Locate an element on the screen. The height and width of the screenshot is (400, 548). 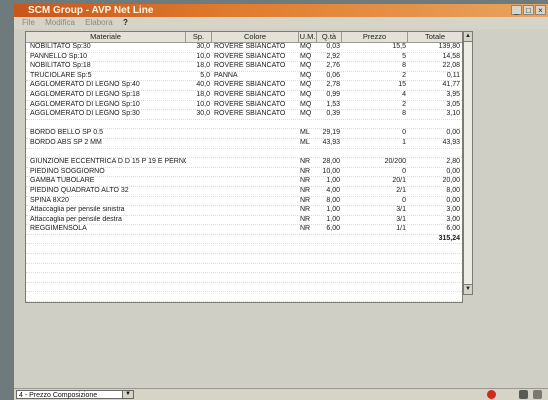
cell-qta: 4,00 is located at coordinates (333, 190).